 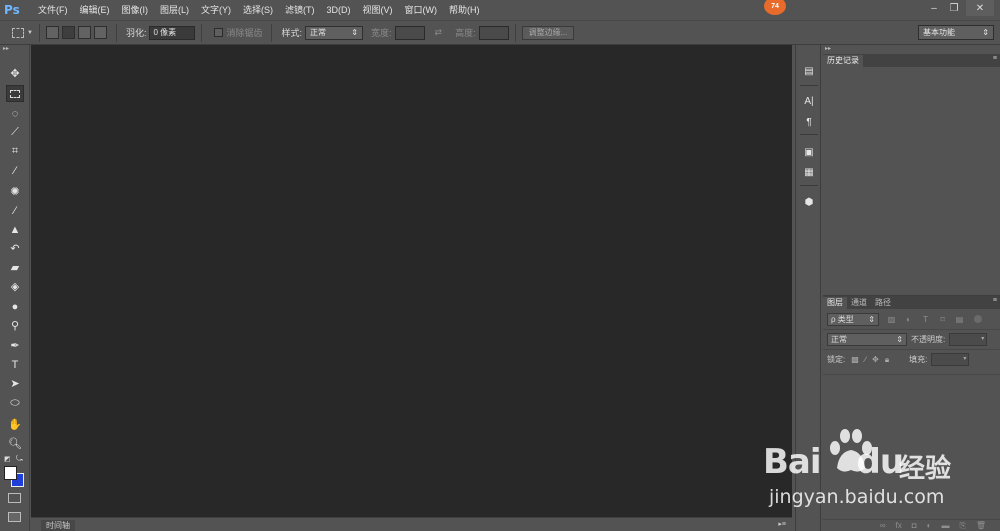 I want to click on style-select: 正常 ⇕, so click(x=334, y=32).